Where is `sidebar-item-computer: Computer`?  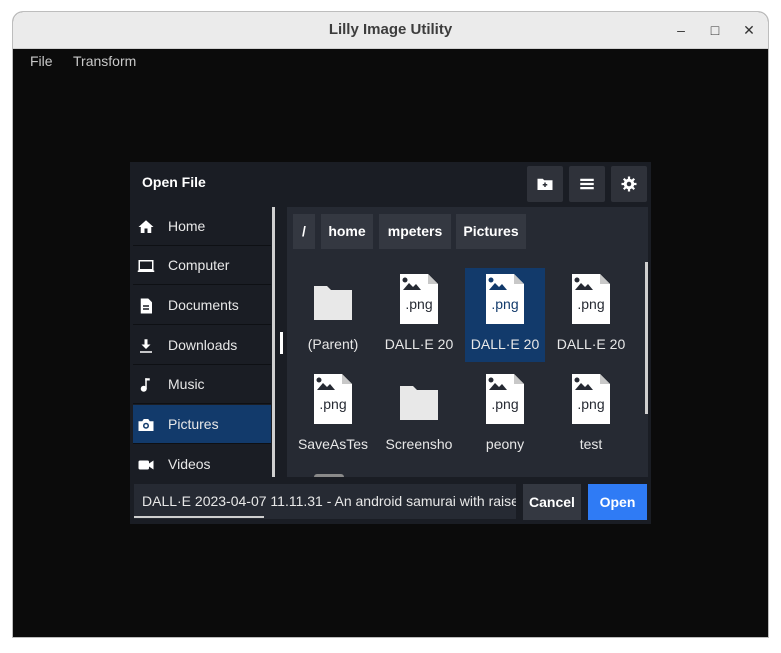 sidebar-item-computer: Computer is located at coordinates (202, 265).